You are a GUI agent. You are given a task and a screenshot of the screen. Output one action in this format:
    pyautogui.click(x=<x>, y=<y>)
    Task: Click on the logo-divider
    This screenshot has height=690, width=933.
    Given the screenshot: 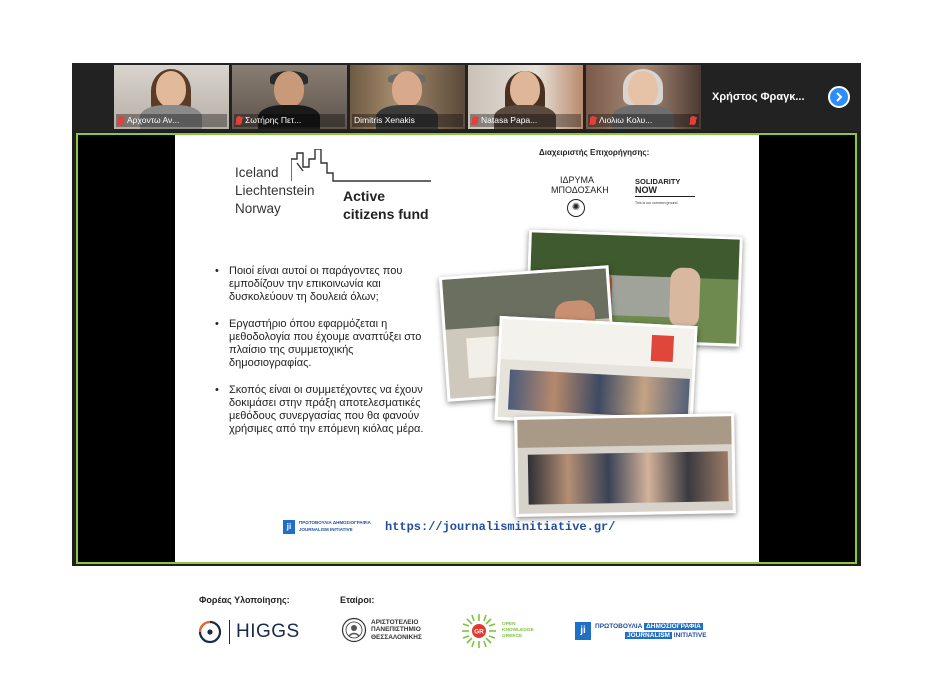 What is the action you would take?
    pyautogui.click(x=229, y=632)
    